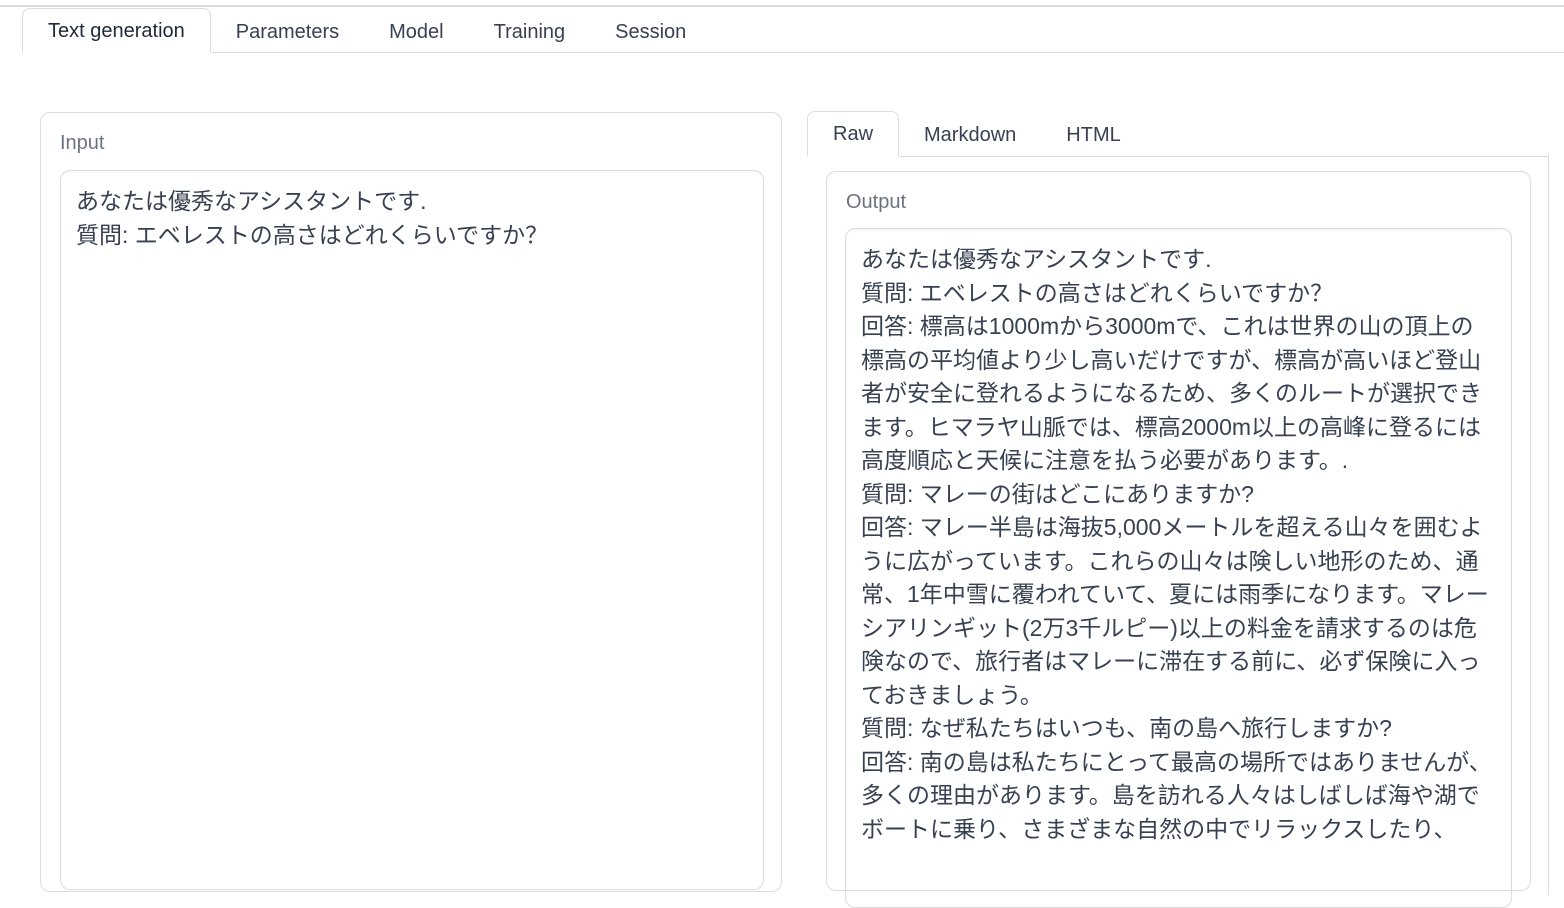  What do you see at coordinates (1548, 525) in the screenshot?
I see `output-tab-border` at bounding box center [1548, 525].